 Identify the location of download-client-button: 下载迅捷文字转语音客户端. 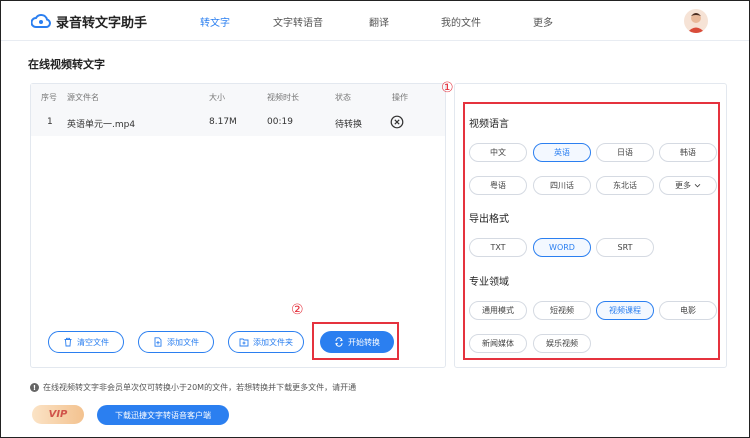
(163, 415).